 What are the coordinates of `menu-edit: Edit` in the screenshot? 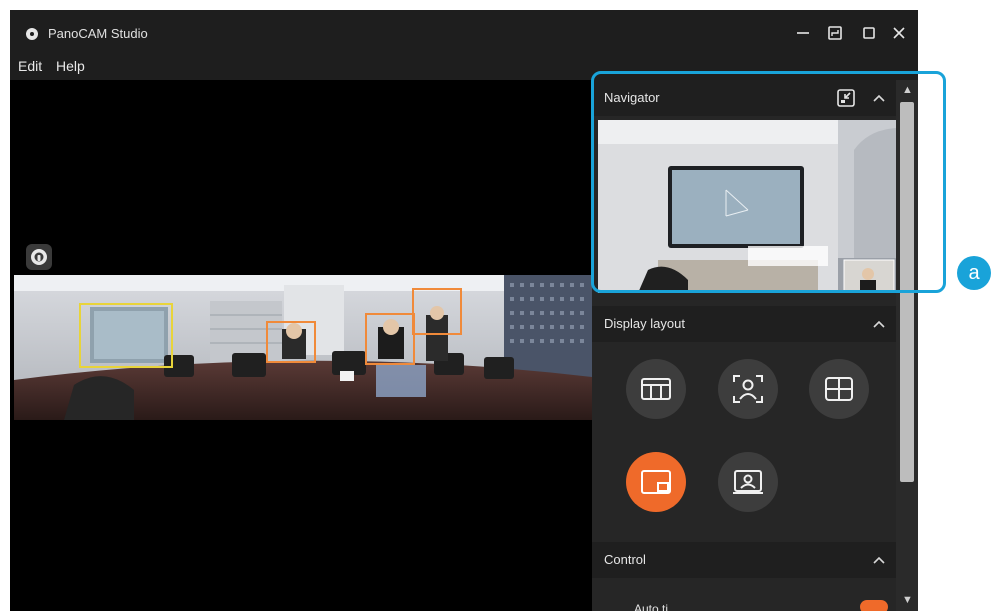 It's located at (30, 66).